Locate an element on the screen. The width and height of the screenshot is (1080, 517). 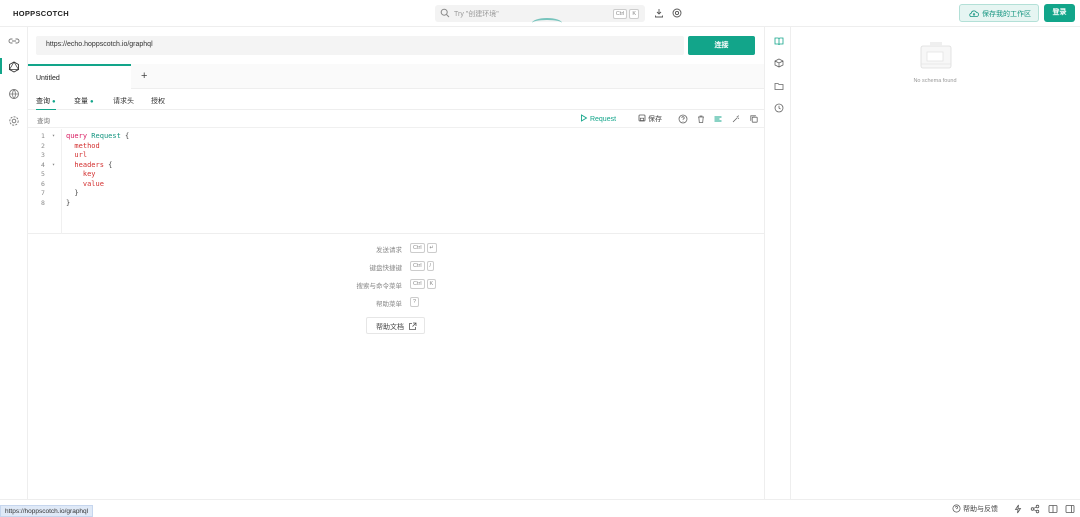
kbd-ctrl: Ctrl is located at coordinates (620, 14).